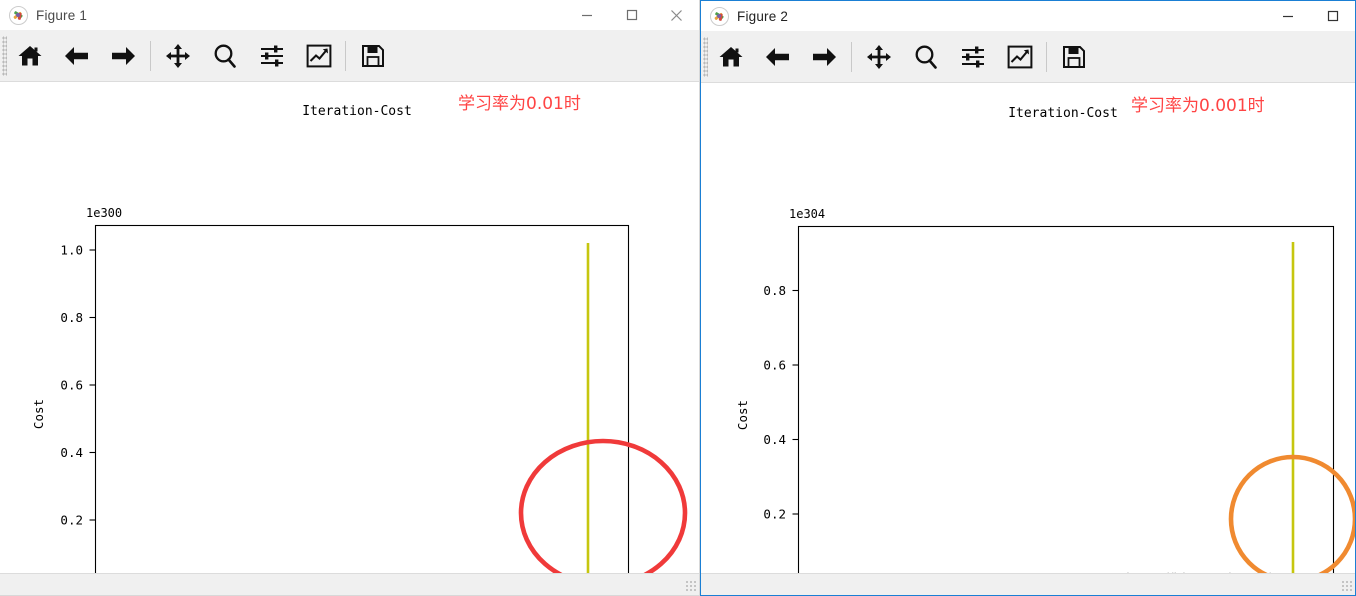 This screenshot has height=596, width=1356. I want to click on y-axis-ticks: 0.0 0.2 0.4 0.6 0.8 1.0, so click(78, 385).